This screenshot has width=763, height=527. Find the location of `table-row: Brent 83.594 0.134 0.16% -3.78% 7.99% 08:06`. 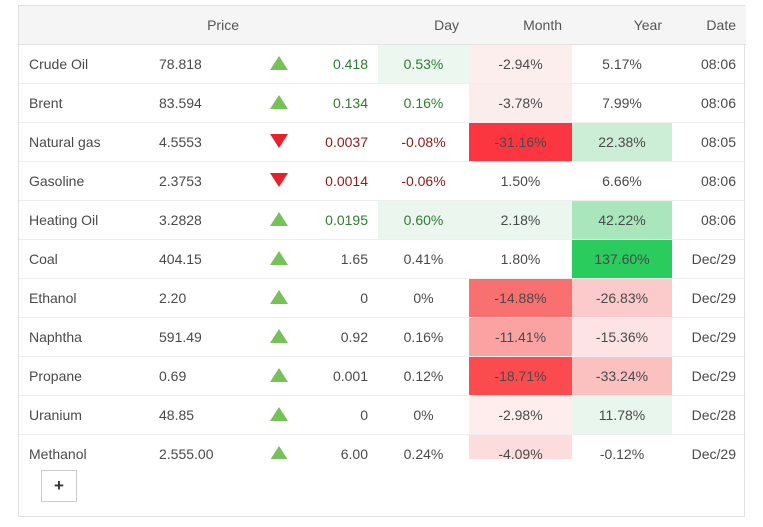

table-row: Brent 83.594 0.134 0.16% -3.78% 7.99% 08:06 is located at coordinates (382, 103).